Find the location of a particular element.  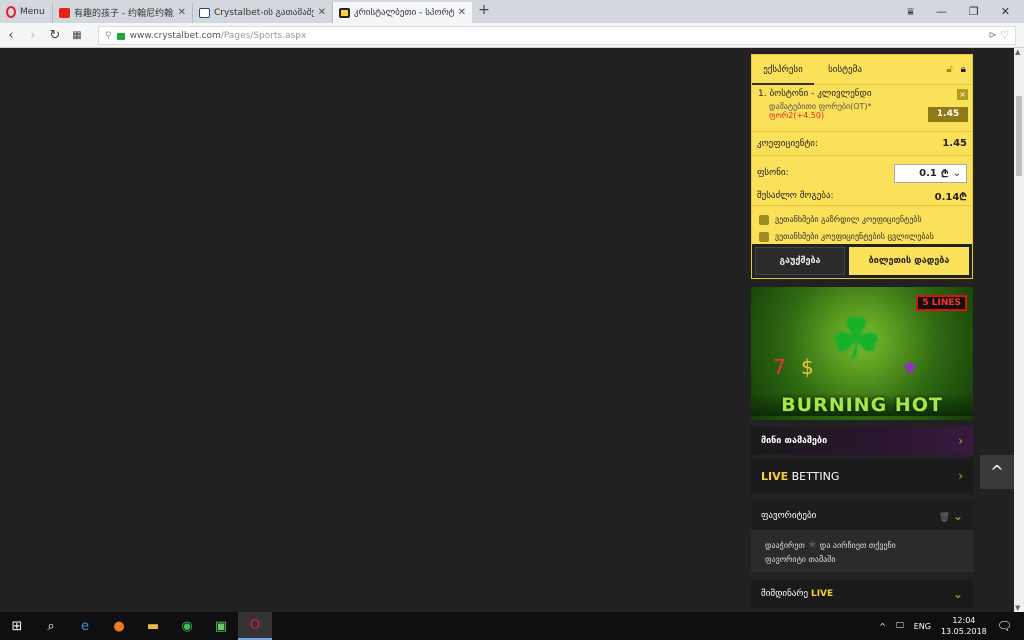

tab-menu-icon: ⩸ is located at coordinates (910, 12).